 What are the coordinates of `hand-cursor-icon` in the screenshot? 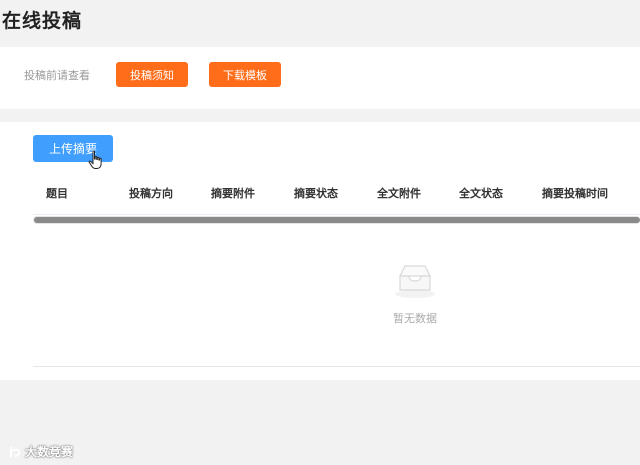 It's located at (95, 159).